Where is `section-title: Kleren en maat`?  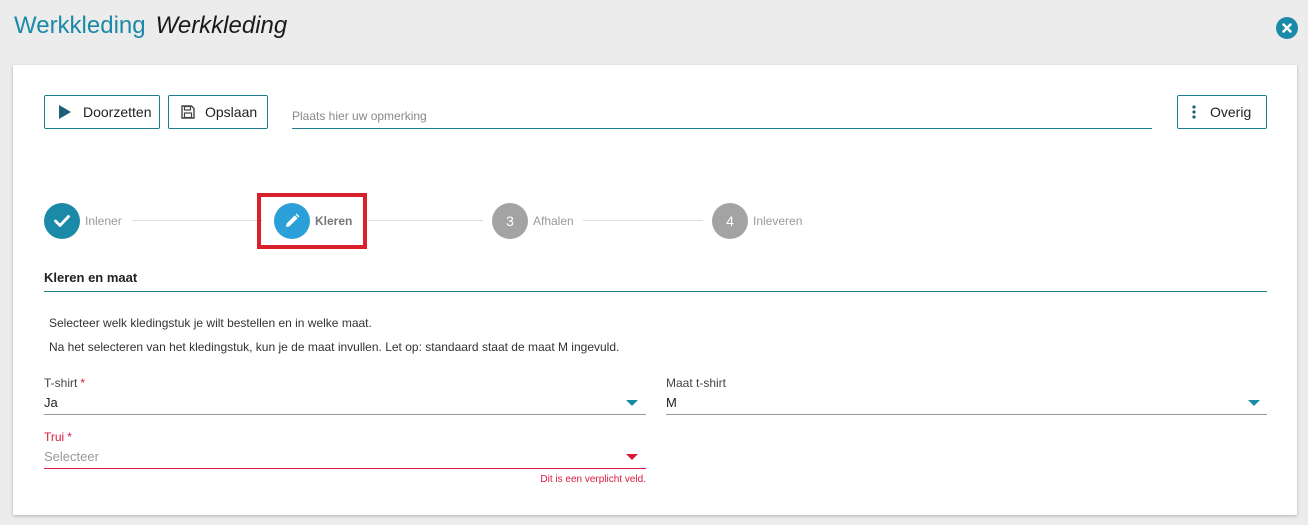 section-title: Kleren en maat is located at coordinates (91, 277).